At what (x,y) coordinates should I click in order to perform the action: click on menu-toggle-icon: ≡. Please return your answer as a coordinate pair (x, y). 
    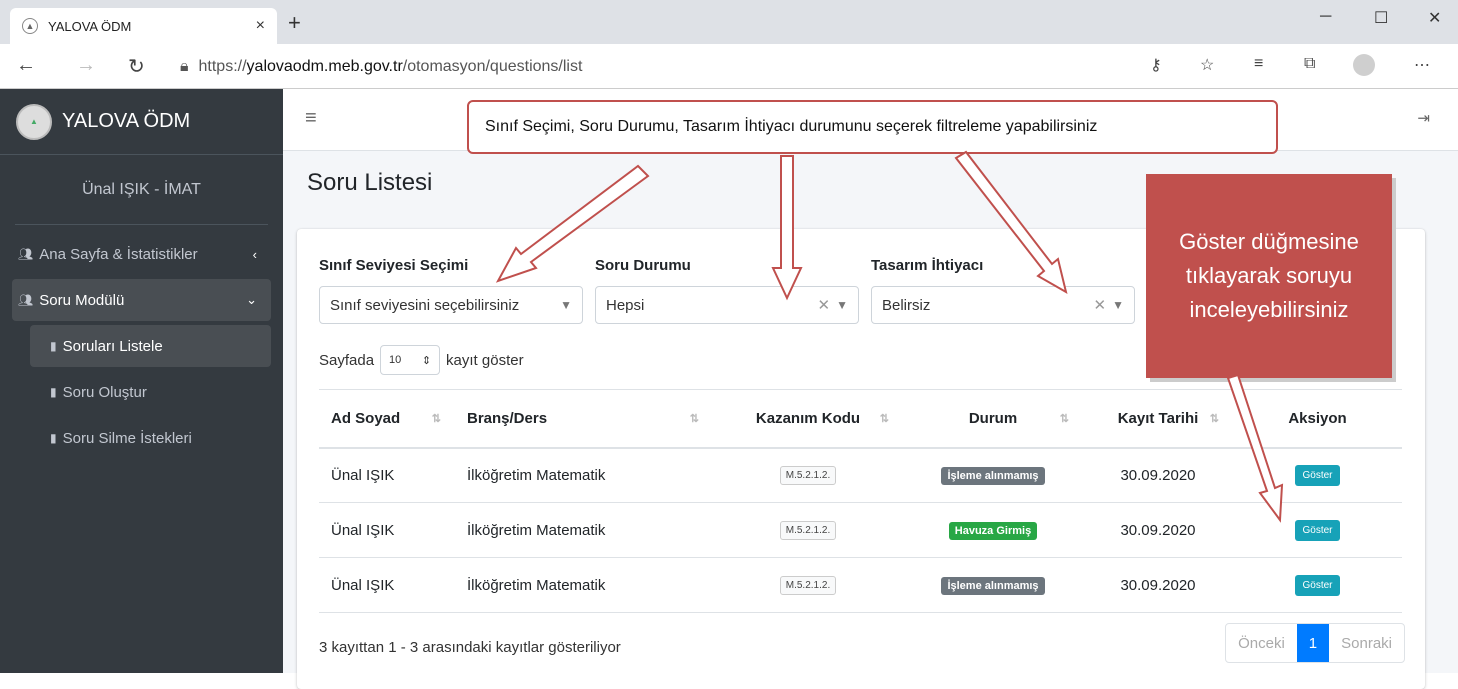
    Looking at the image, I should click on (311, 118).